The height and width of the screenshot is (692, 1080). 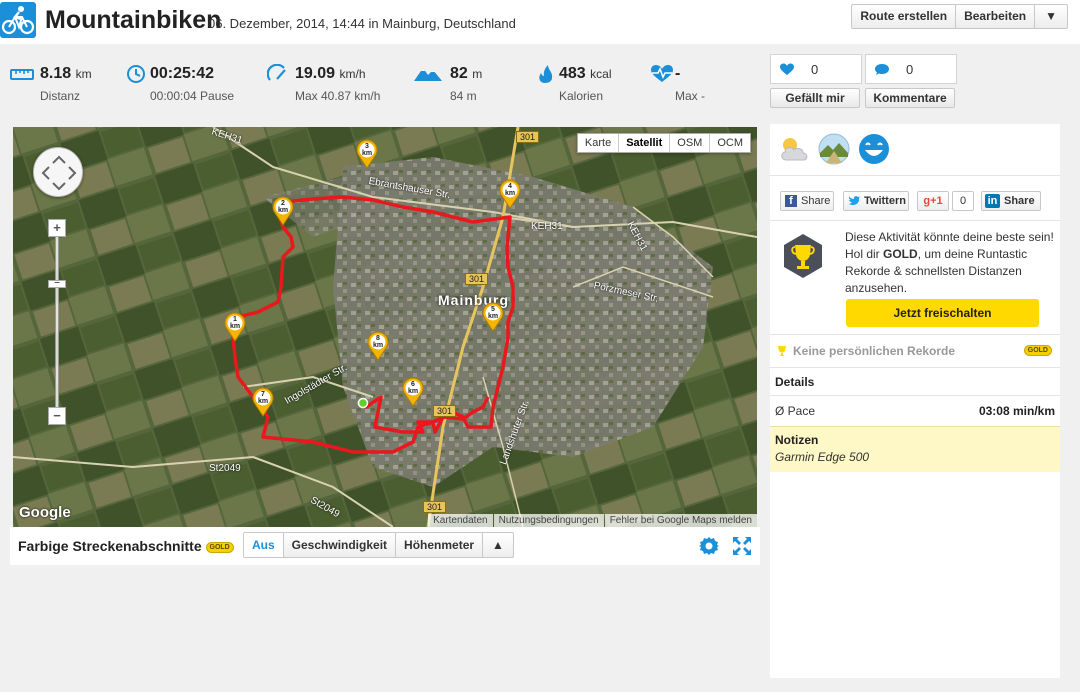 What do you see at coordinates (57, 228) in the screenshot?
I see `zoom-in-button: +` at bounding box center [57, 228].